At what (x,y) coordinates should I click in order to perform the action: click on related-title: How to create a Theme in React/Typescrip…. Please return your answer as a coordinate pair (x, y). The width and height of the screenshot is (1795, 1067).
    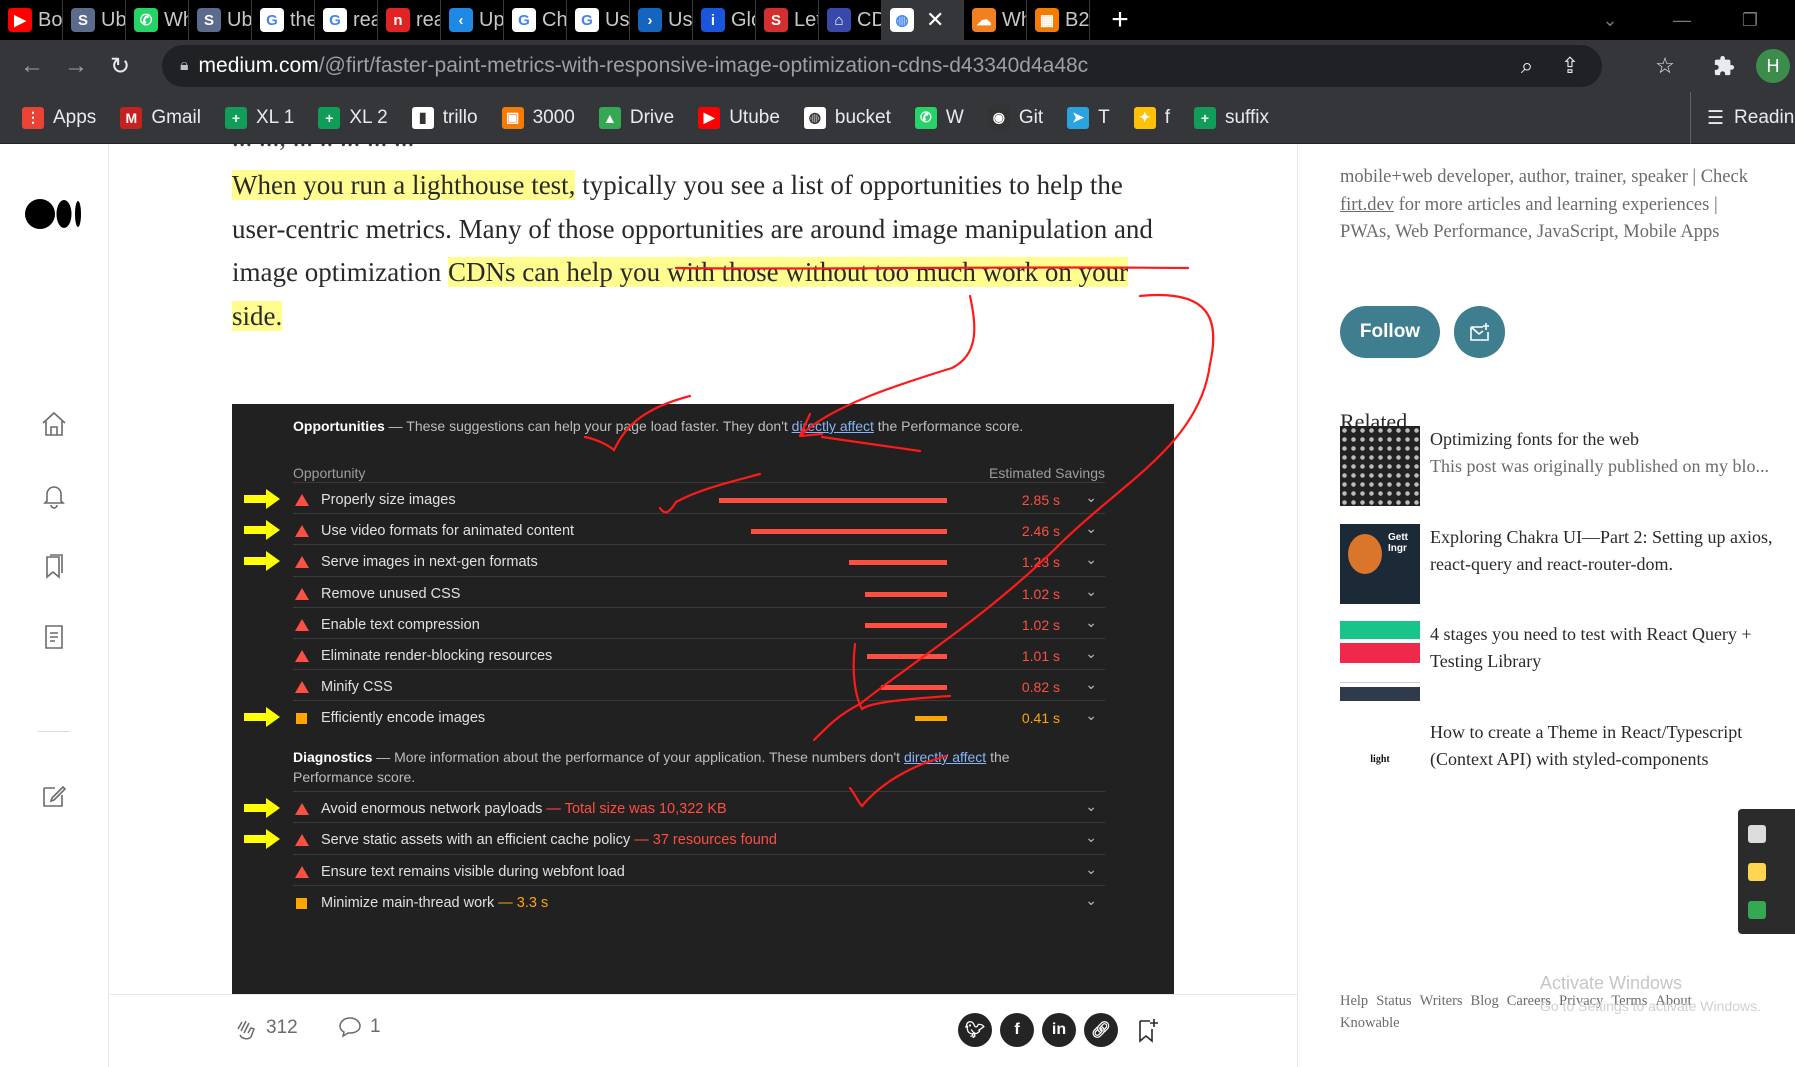
    Looking at the image, I should click on (1586, 745).